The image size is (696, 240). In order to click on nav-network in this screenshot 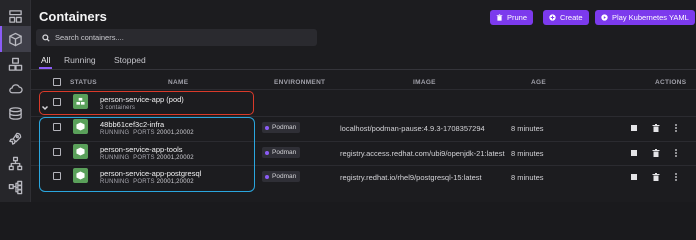, I will do `click(15, 163)`.